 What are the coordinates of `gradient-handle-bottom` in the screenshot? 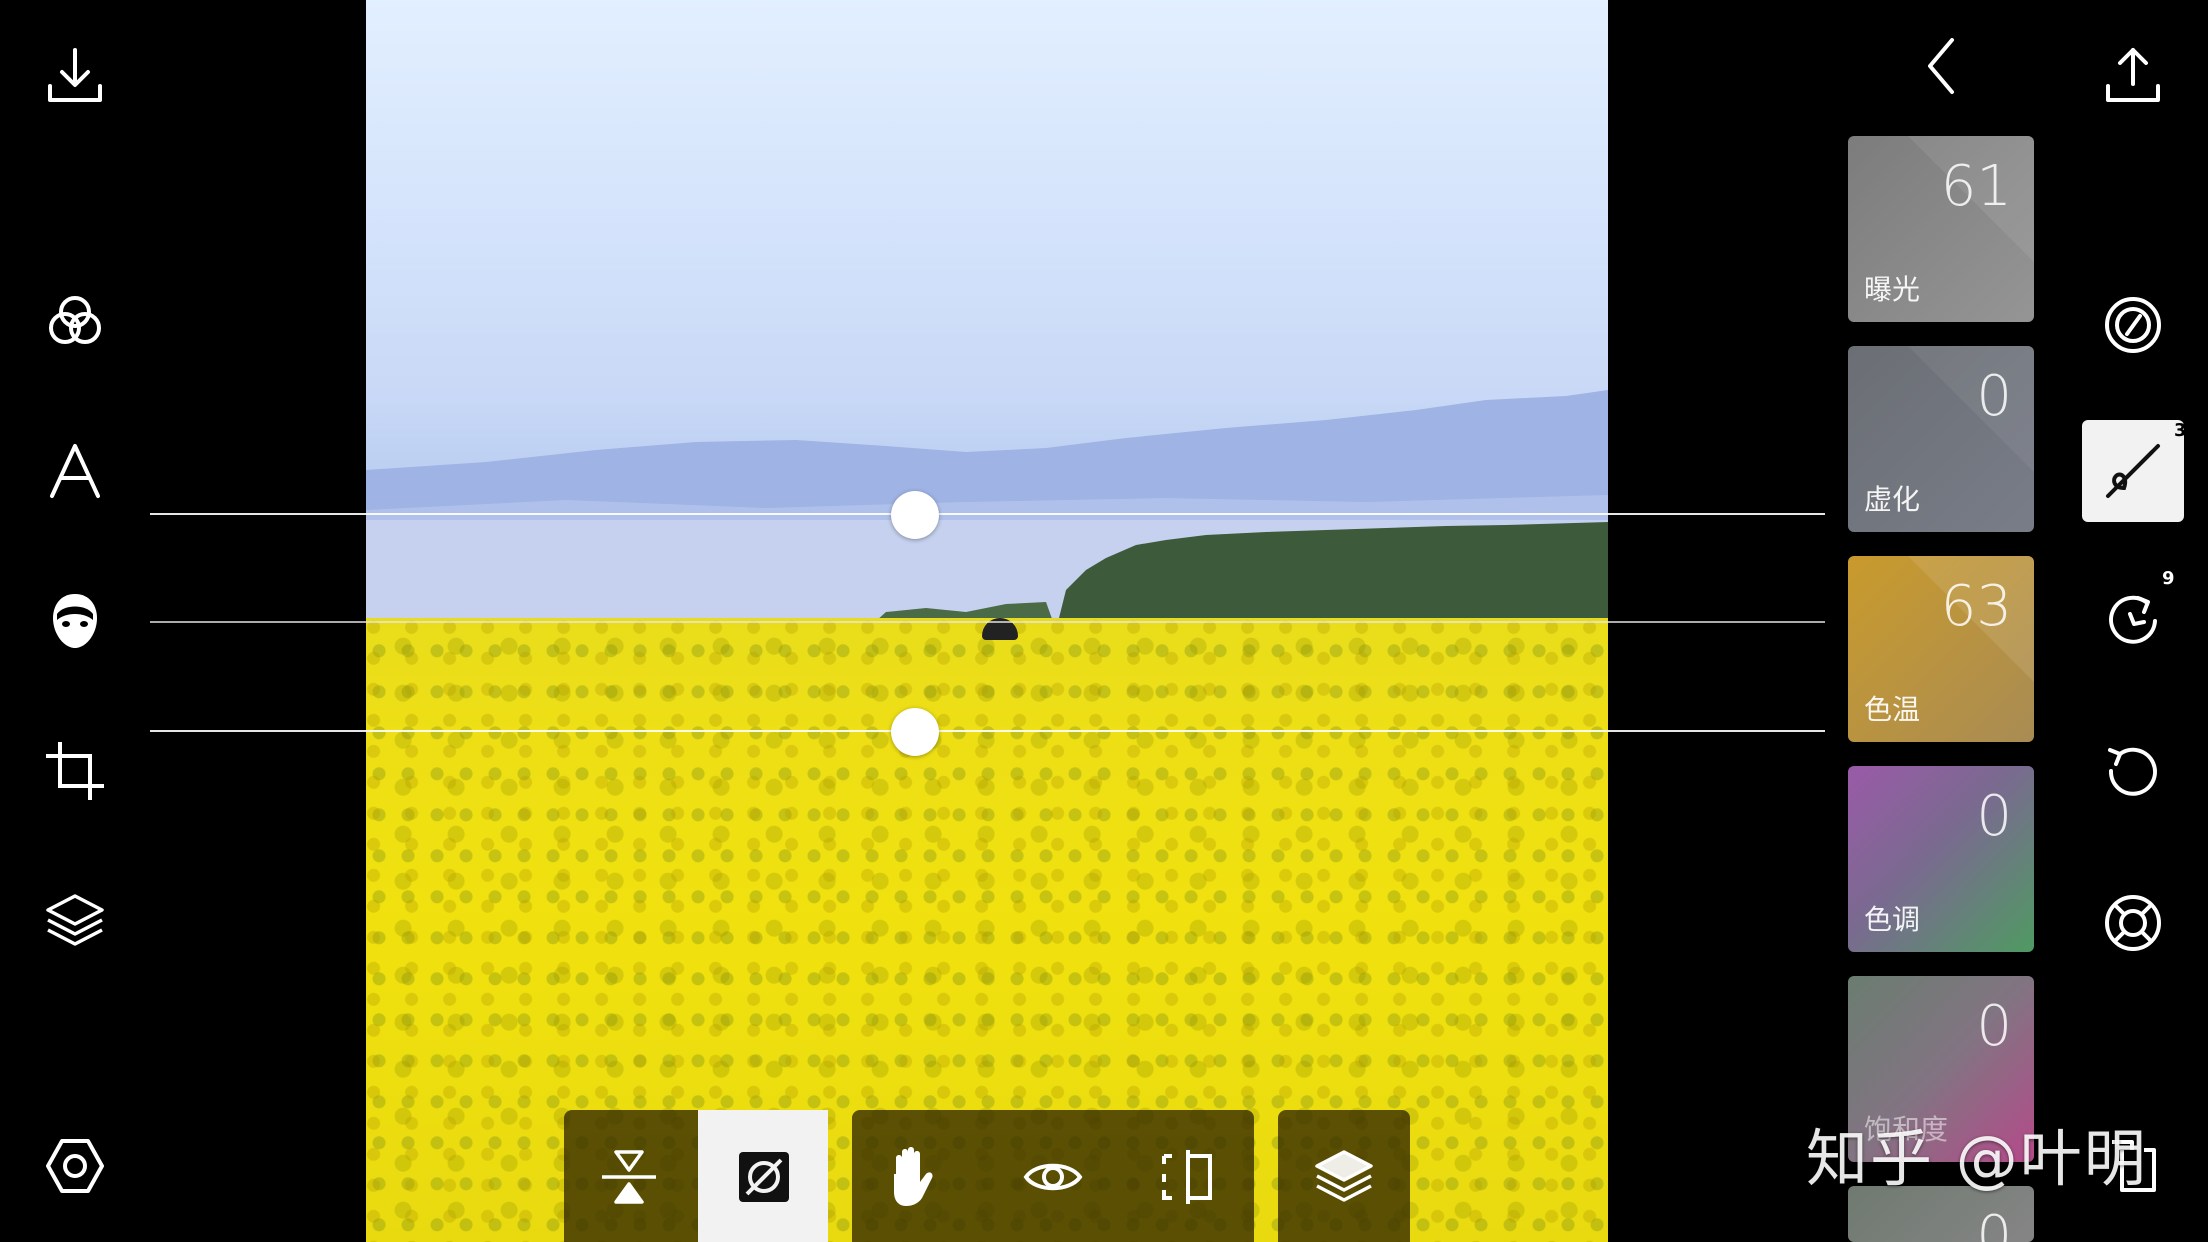 It's located at (915, 732).